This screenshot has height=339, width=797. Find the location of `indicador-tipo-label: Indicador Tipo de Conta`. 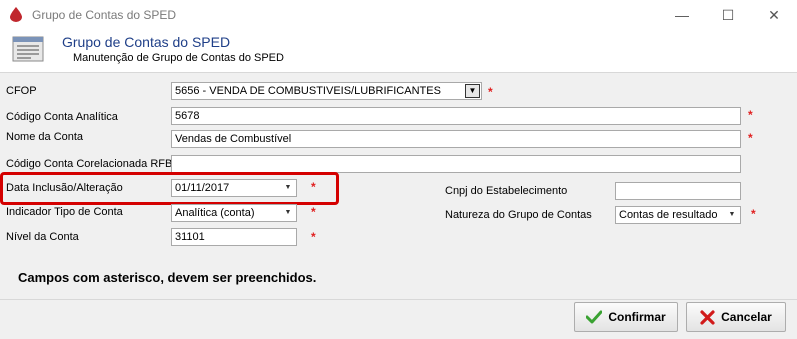

indicador-tipo-label: Indicador Tipo de Conta is located at coordinates (64, 212).